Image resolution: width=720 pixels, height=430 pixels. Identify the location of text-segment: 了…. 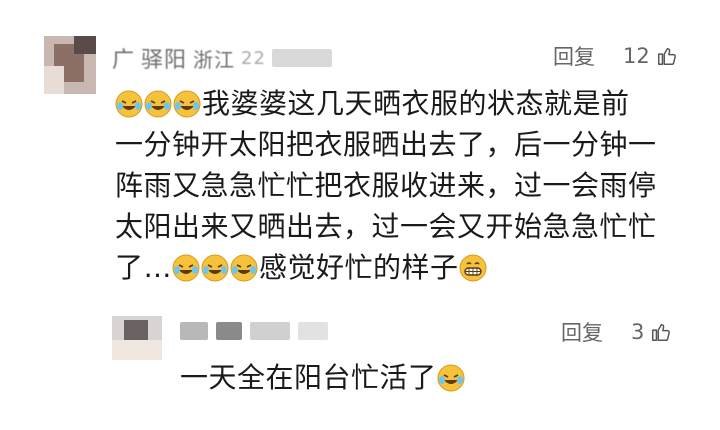
(144, 267).